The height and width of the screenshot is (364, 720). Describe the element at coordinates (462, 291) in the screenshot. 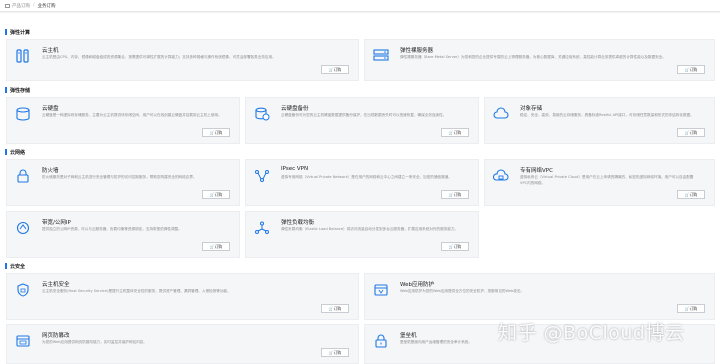

I see `card-description: Web应用防护为您的Web应用提供全方位的安全防护，抵御常见的Web攻击。` at that location.